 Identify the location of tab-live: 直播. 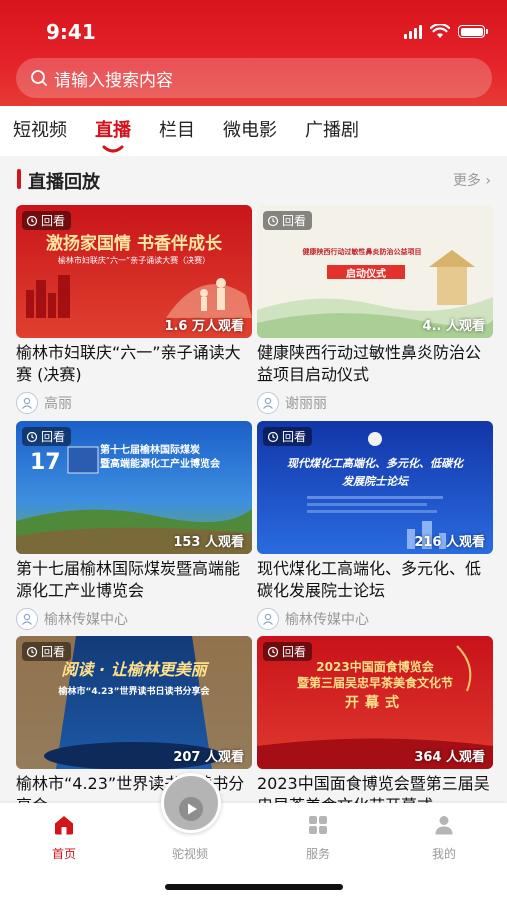
(113, 136).